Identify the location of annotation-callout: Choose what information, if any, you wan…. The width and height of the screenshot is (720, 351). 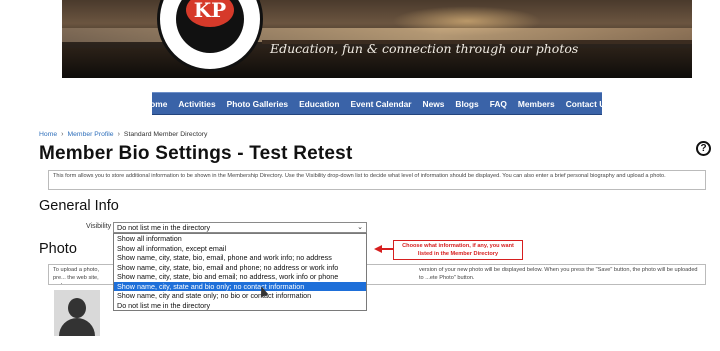
(458, 250).